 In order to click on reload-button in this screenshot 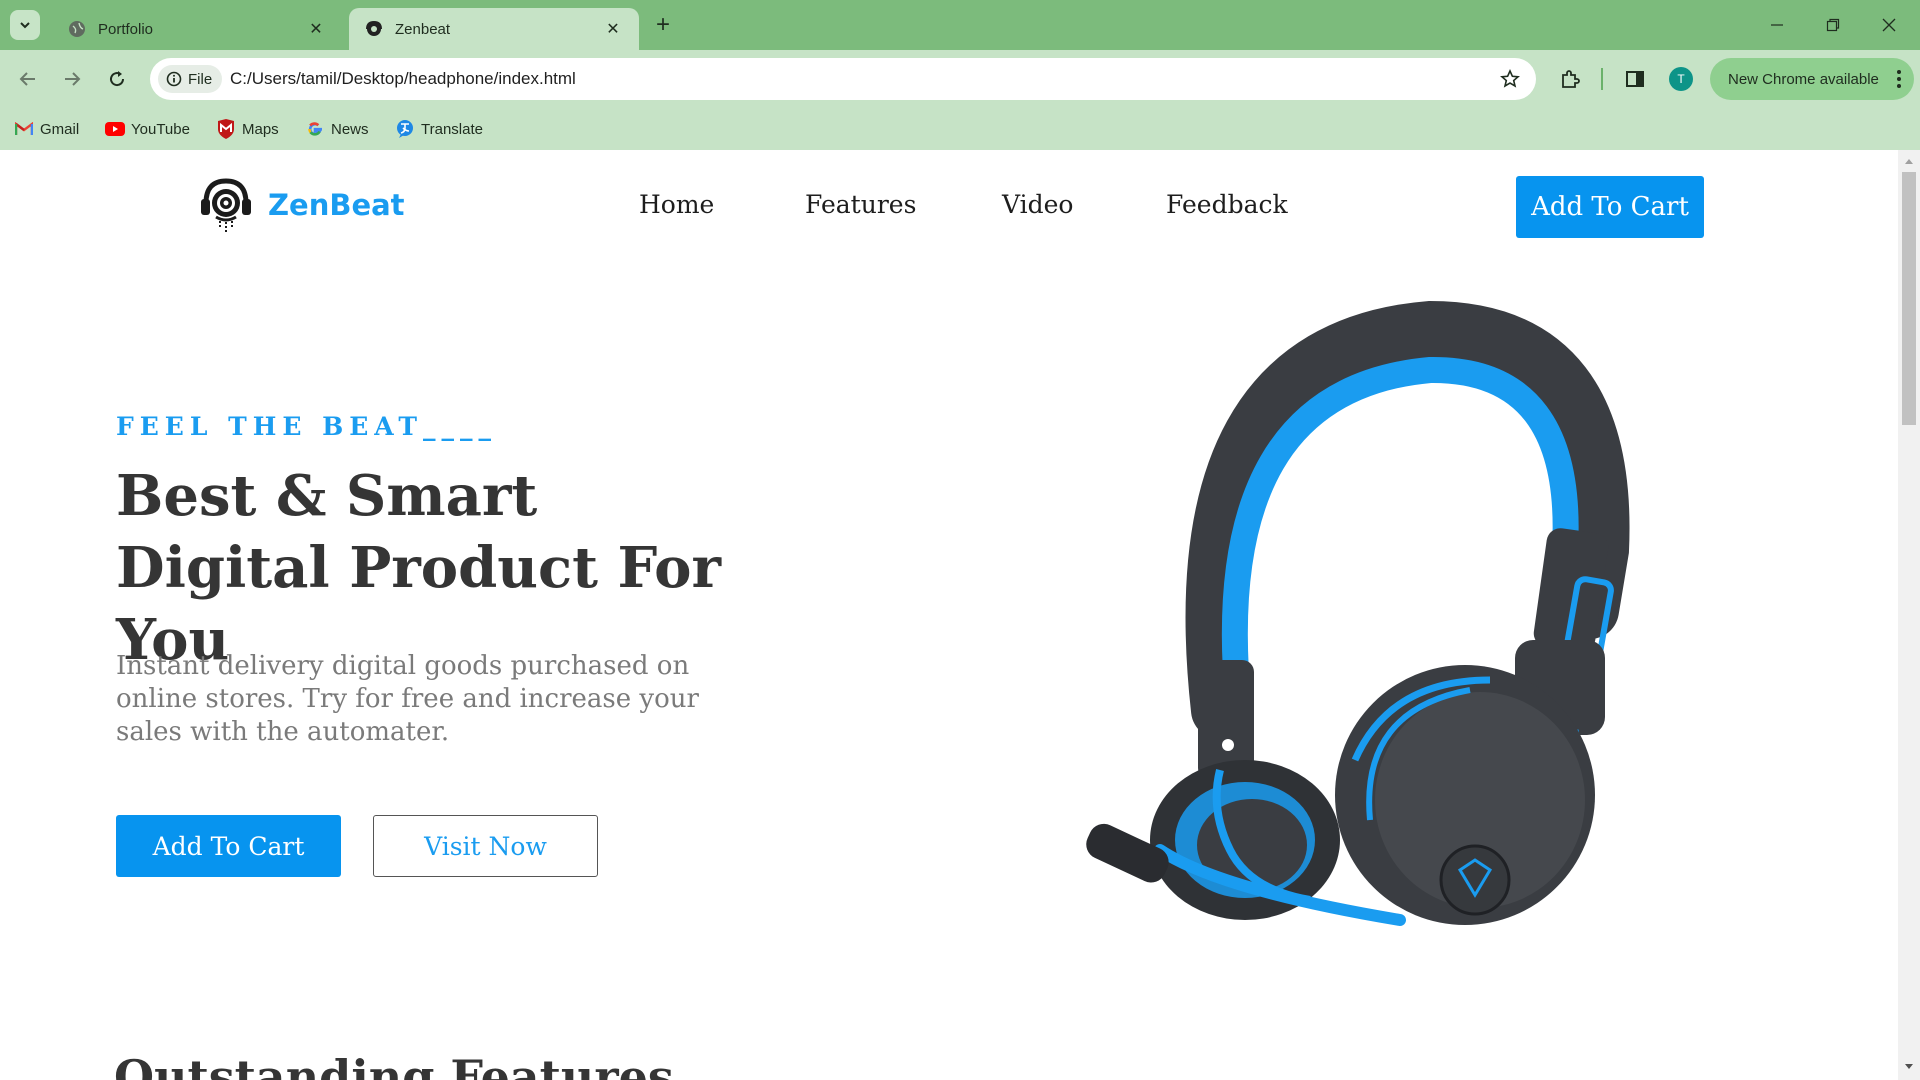, I will do `click(117, 79)`.